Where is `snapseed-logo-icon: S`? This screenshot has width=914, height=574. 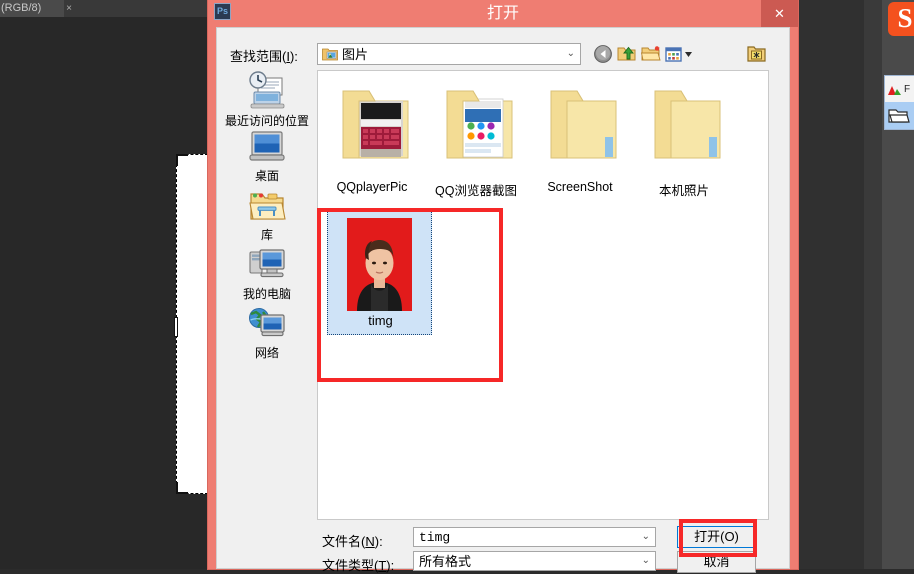 snapseed-logo-icon: S is located at coordinates (901, 19).